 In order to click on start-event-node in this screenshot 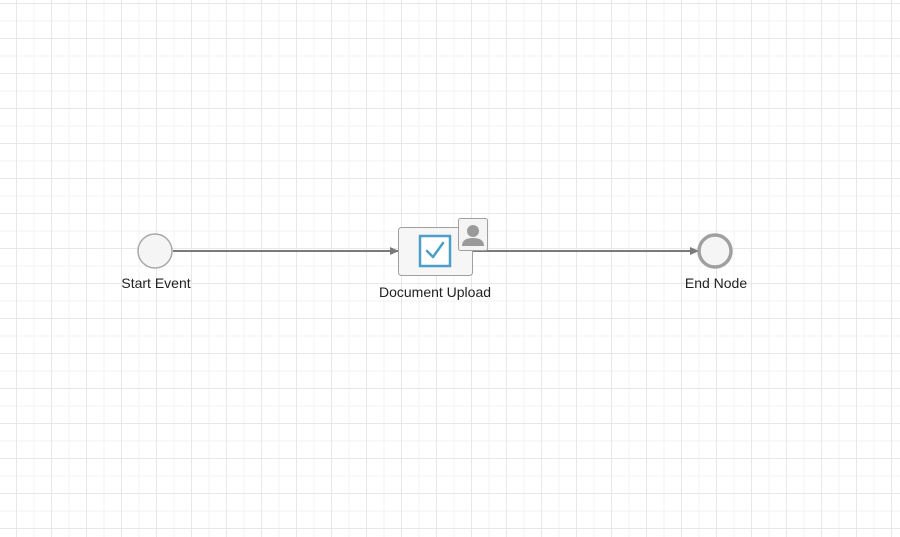, I will do `click(155, 251)`.